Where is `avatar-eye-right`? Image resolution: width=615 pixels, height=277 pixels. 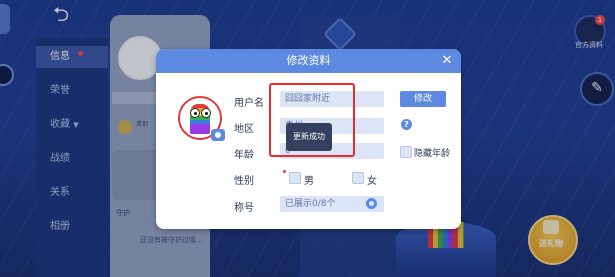 avatar-eye-right is located at coordinates (206, 113).